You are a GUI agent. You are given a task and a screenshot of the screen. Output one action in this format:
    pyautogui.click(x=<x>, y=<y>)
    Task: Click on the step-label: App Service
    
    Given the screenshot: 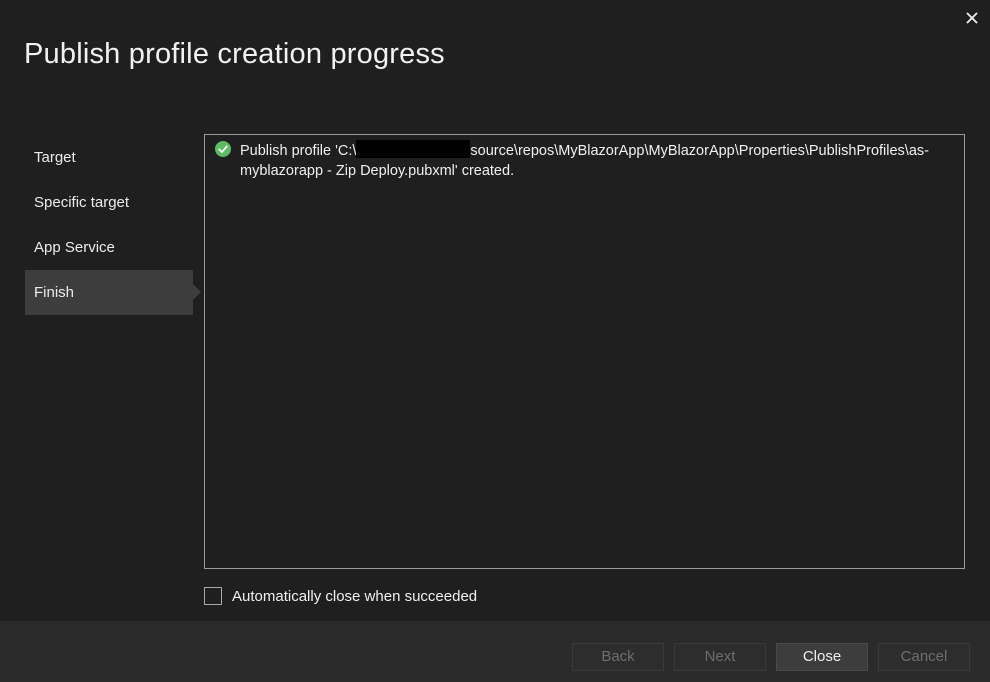 What is the action you would take?
    pyautogui.click(x=74, y=247)
    